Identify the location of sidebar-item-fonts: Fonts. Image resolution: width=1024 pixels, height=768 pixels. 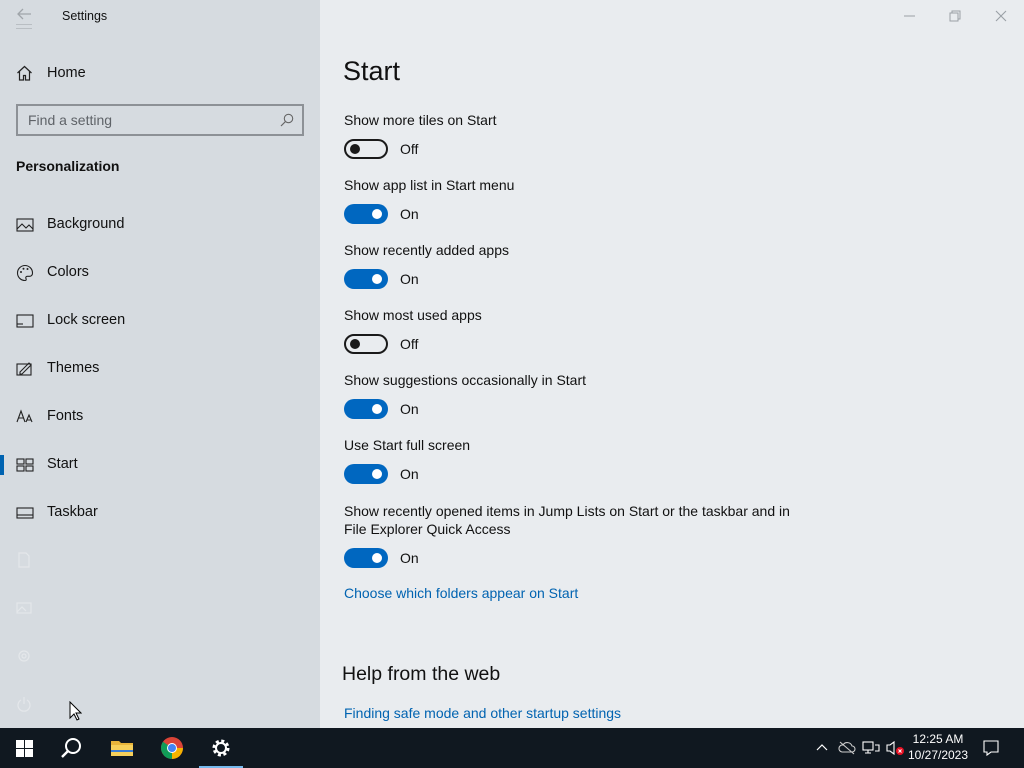
(160, 417).